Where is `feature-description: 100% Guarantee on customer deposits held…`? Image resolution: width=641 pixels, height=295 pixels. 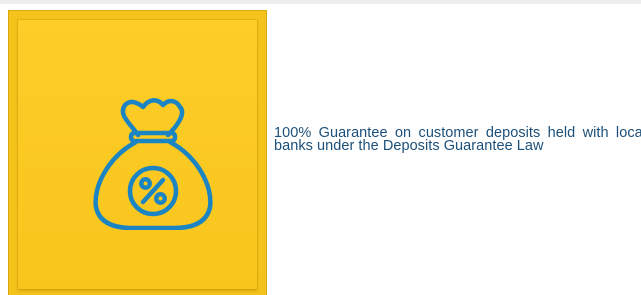
feature-description: 100% Guarantee on customer deposits held… is located at coordinates (457, 139).